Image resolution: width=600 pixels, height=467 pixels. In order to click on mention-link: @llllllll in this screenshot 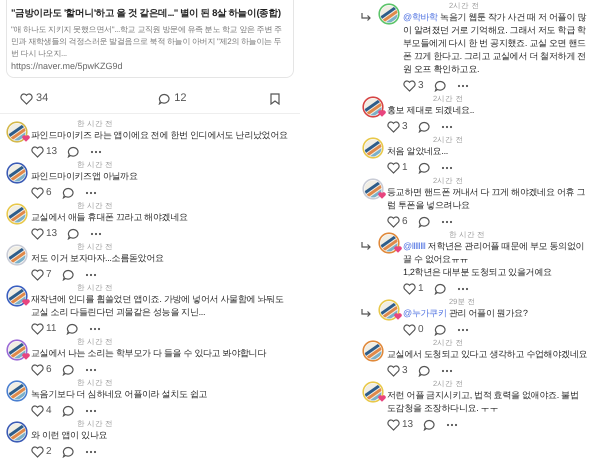, I will do `click(414, 246)`.